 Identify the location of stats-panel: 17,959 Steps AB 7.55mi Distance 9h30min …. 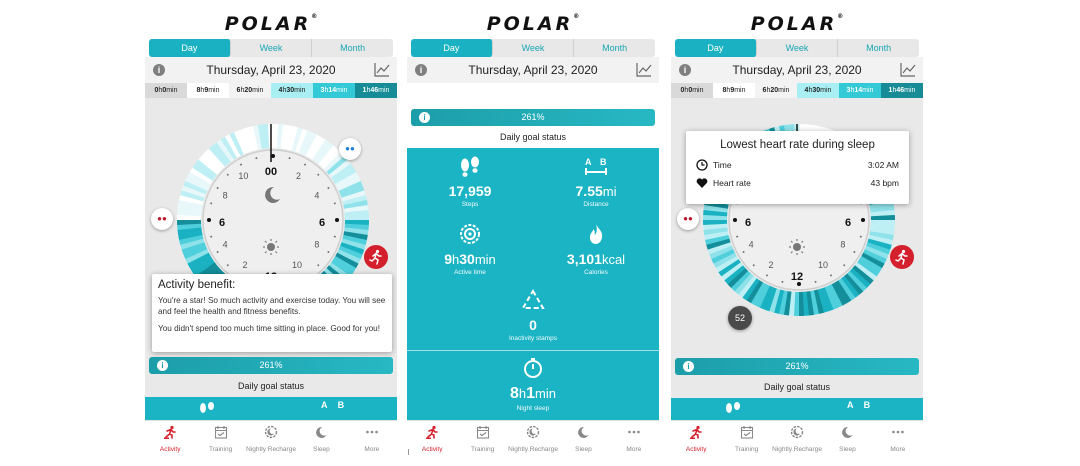
(533, 284).